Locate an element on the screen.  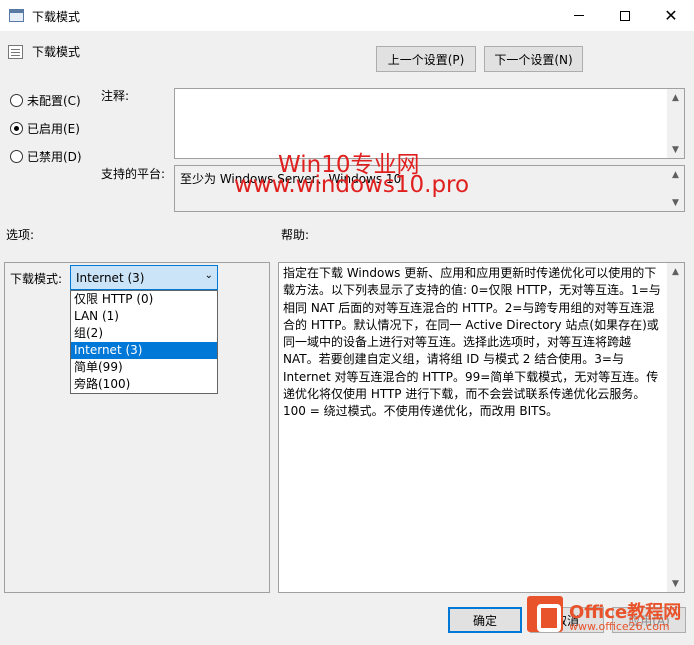
ok-button: 确定 is located at coordinates (485, 620).